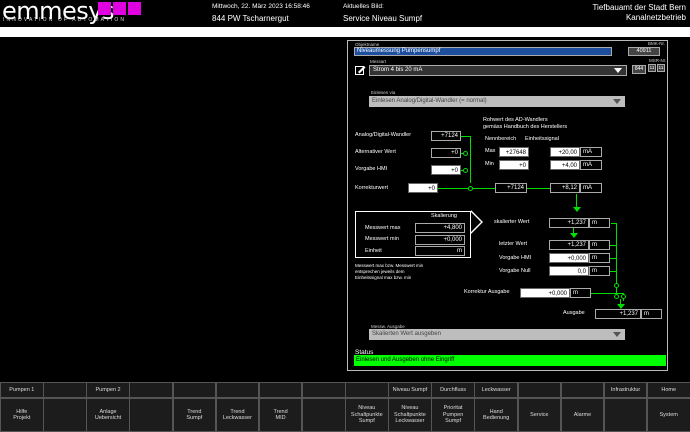 This screenshot has width=690, height=432. Describe the element at coordinates (644, 51) in the screenshot. I see `bmk-field: 40911` at that location.